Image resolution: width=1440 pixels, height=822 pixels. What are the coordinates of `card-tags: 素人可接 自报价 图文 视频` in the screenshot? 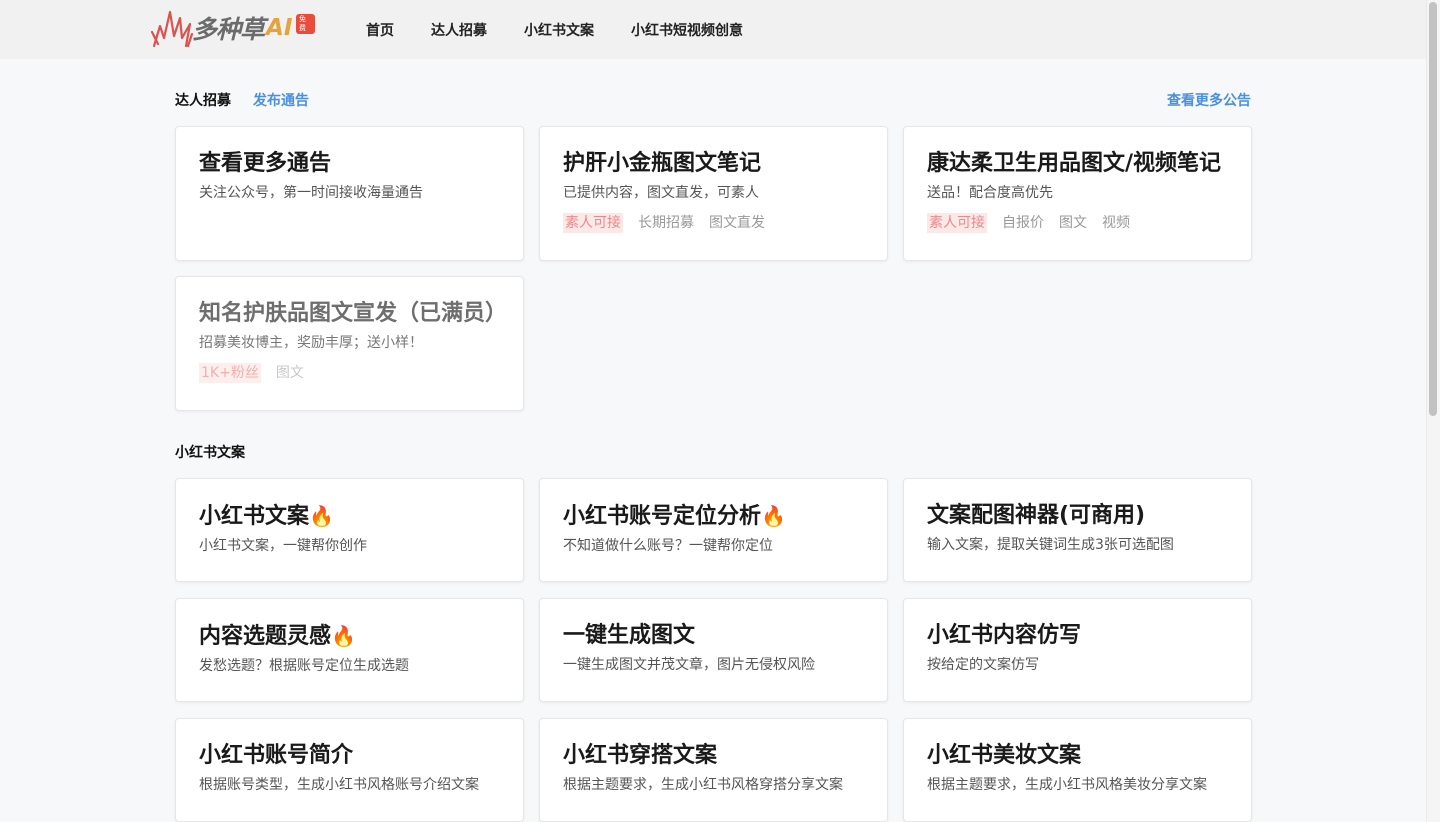 It's located at (1077, 223).